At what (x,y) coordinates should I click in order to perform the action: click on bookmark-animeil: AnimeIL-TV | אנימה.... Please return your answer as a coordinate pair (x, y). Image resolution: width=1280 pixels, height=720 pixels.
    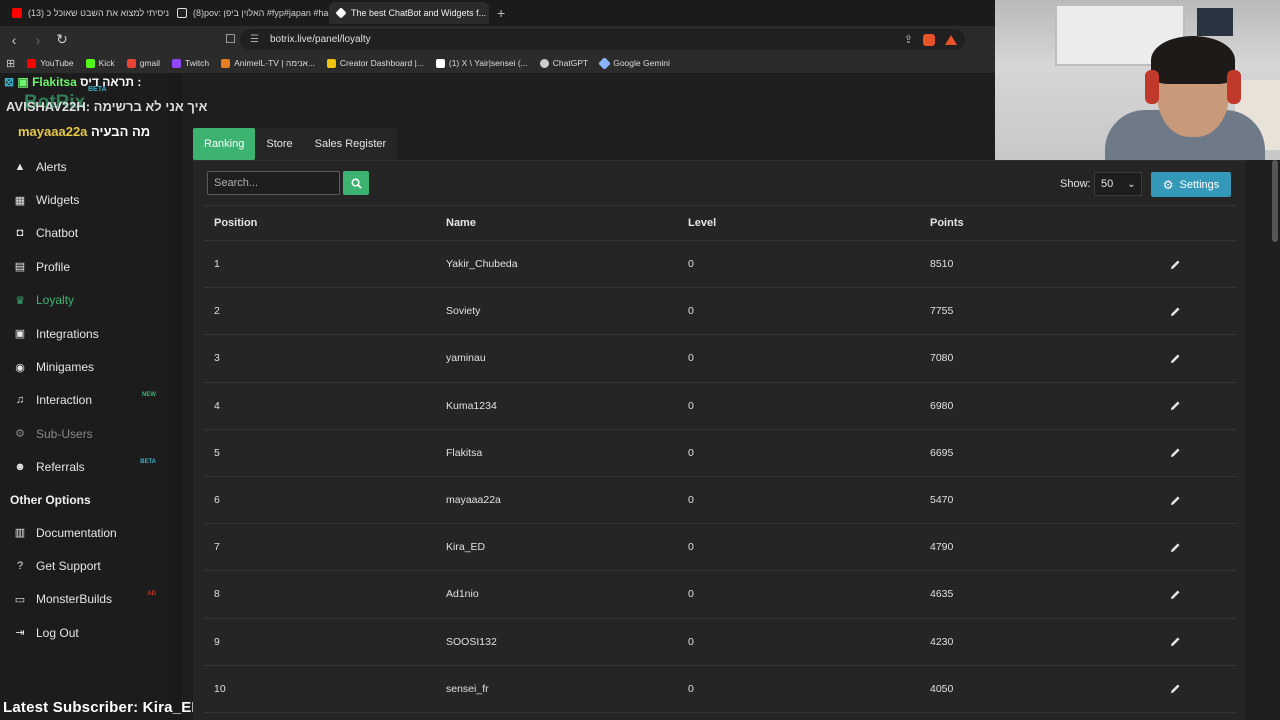
    Looking at the image, I should click on (268, 63).